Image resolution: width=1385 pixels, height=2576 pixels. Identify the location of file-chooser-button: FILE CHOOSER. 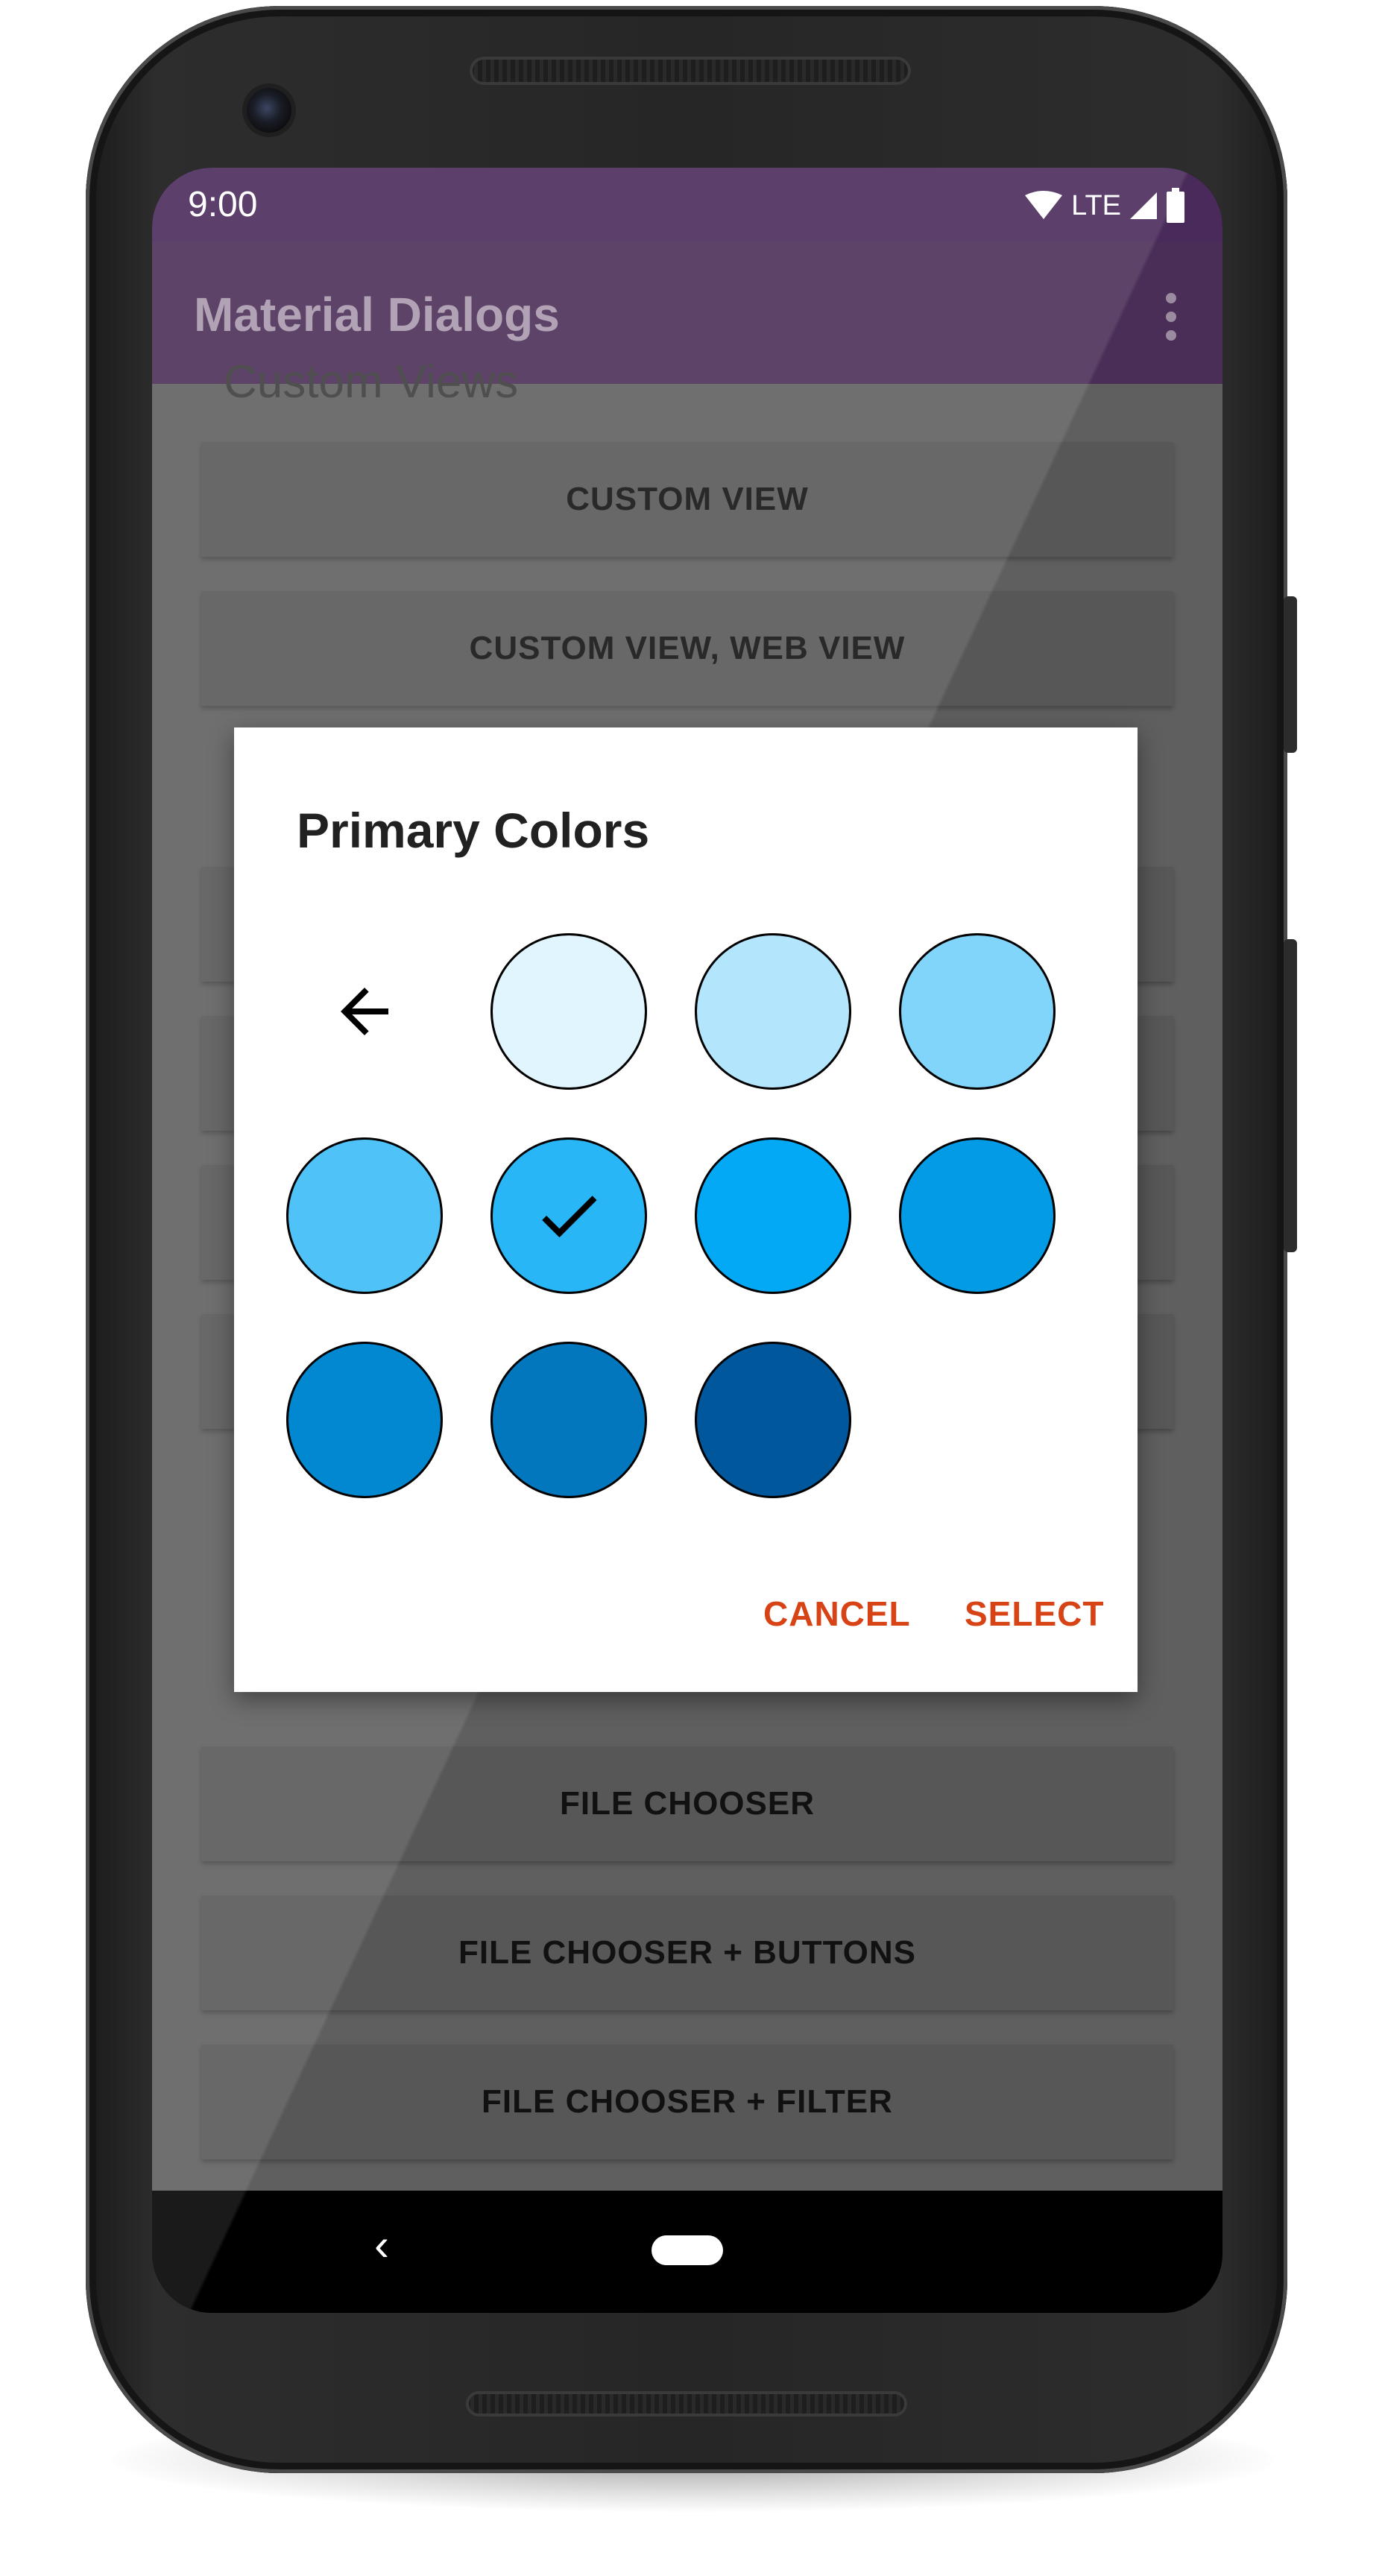
(687, 1804).